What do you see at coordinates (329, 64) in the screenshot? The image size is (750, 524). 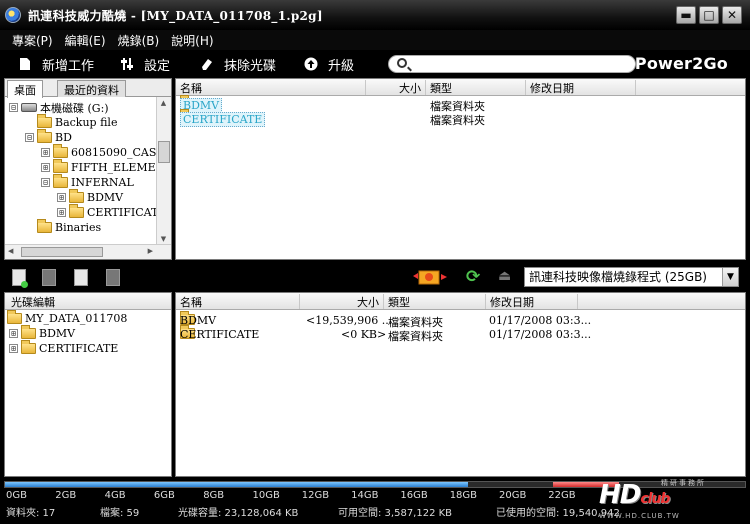 I see `upgrade-button: 升級` at bounding box center [329, 64].